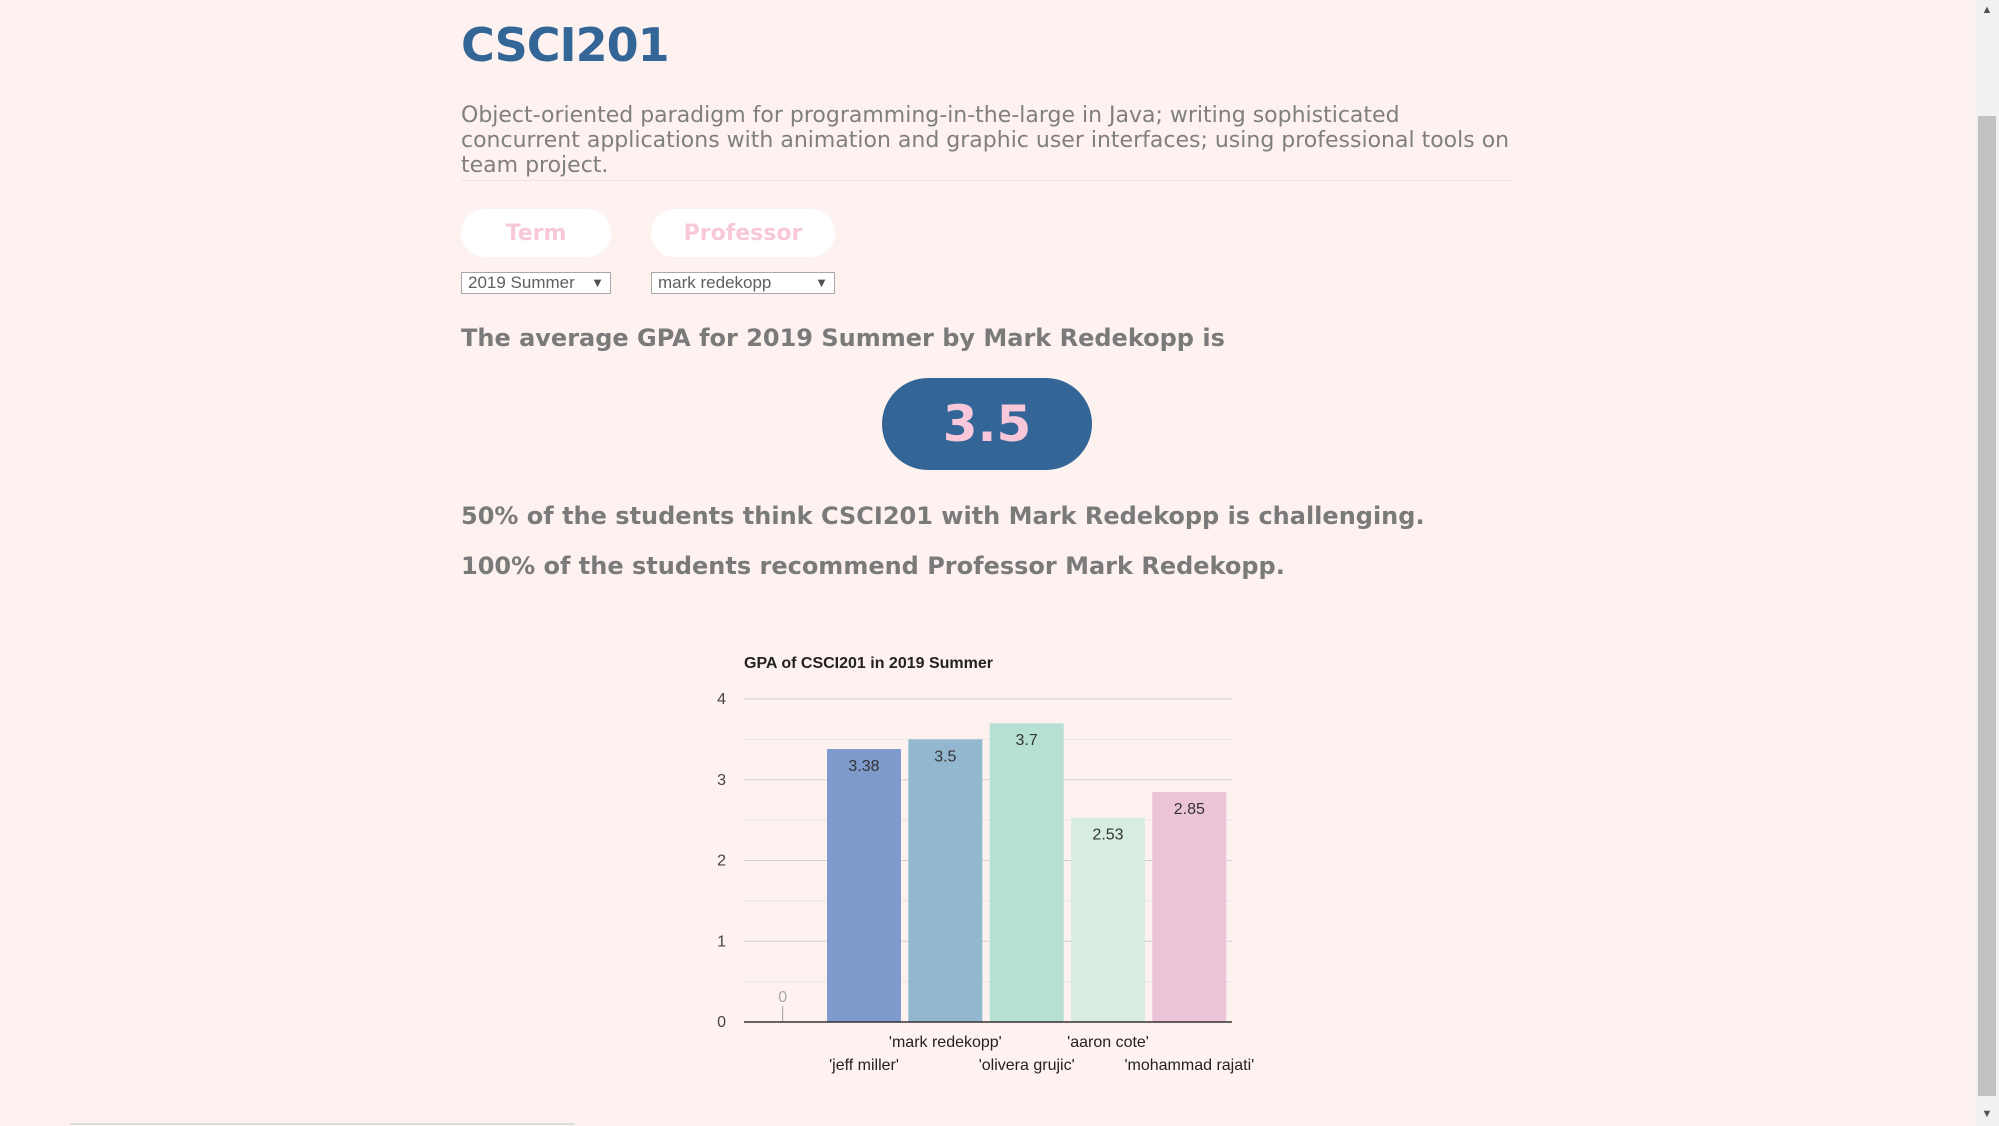 The width and height of the screenshot is (1999, 1126). I want to click on y-tick-label: 4, so click(721, 699).